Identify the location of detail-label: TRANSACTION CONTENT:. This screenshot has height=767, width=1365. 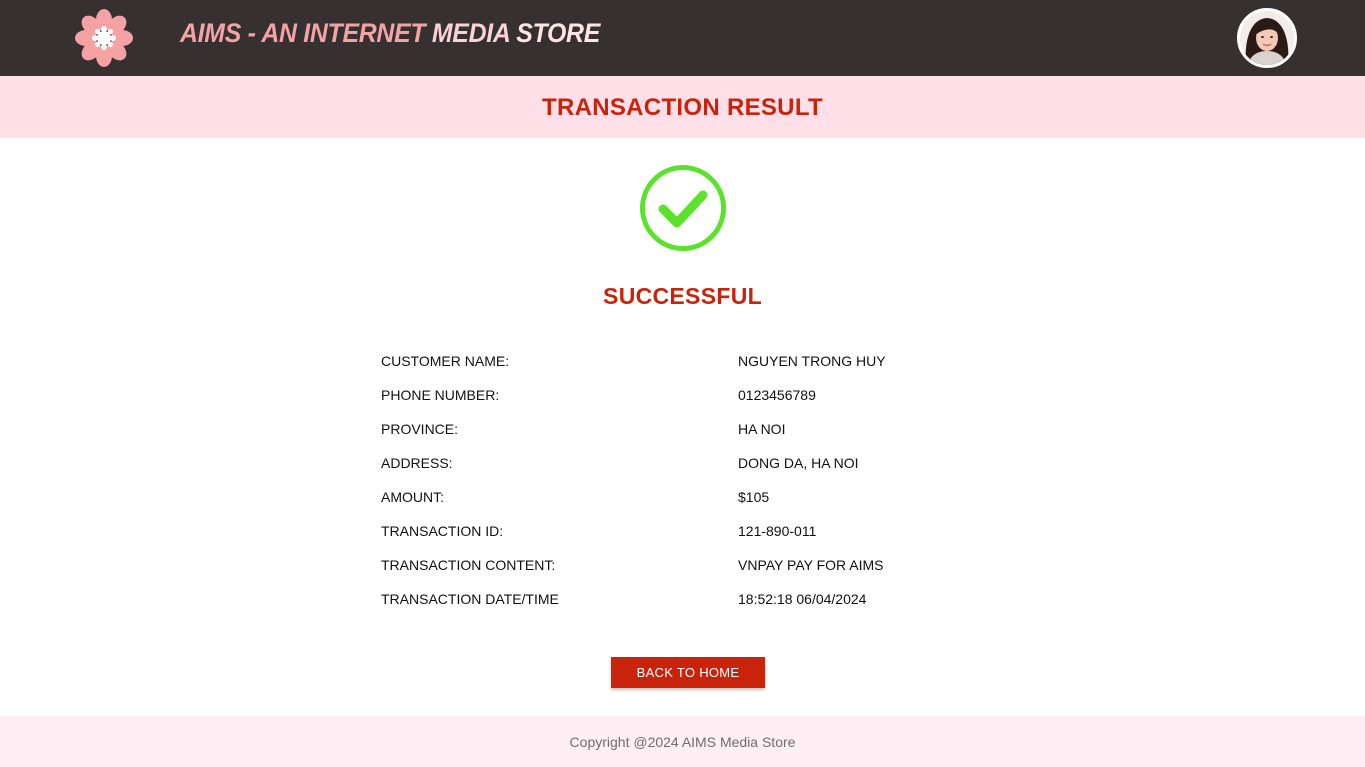
(468, 565).